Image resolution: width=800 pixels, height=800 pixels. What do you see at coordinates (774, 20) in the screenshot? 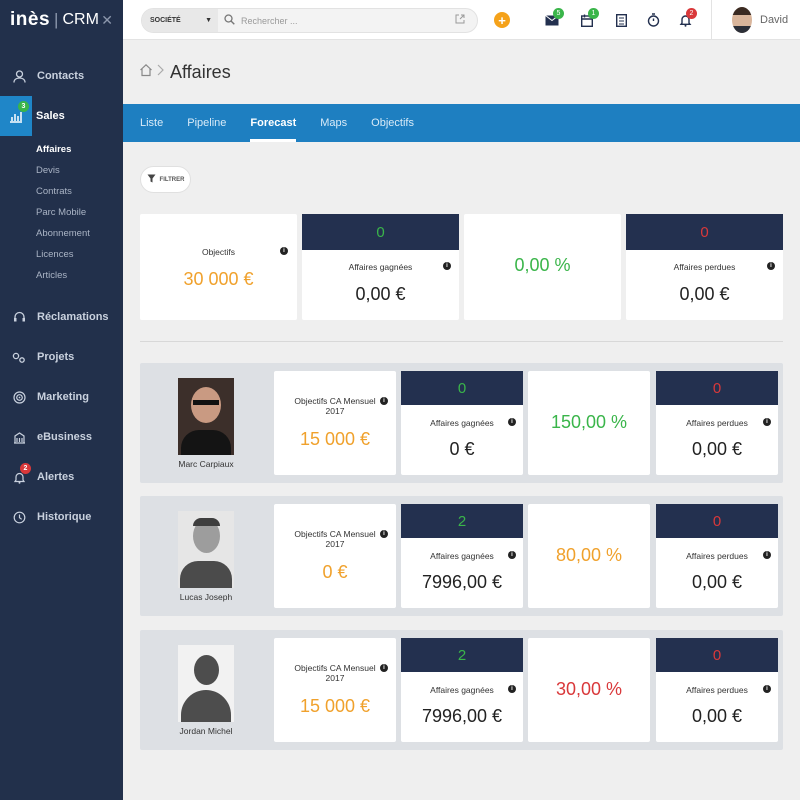
I see `user-name: David` at bounding box center [774, 20].